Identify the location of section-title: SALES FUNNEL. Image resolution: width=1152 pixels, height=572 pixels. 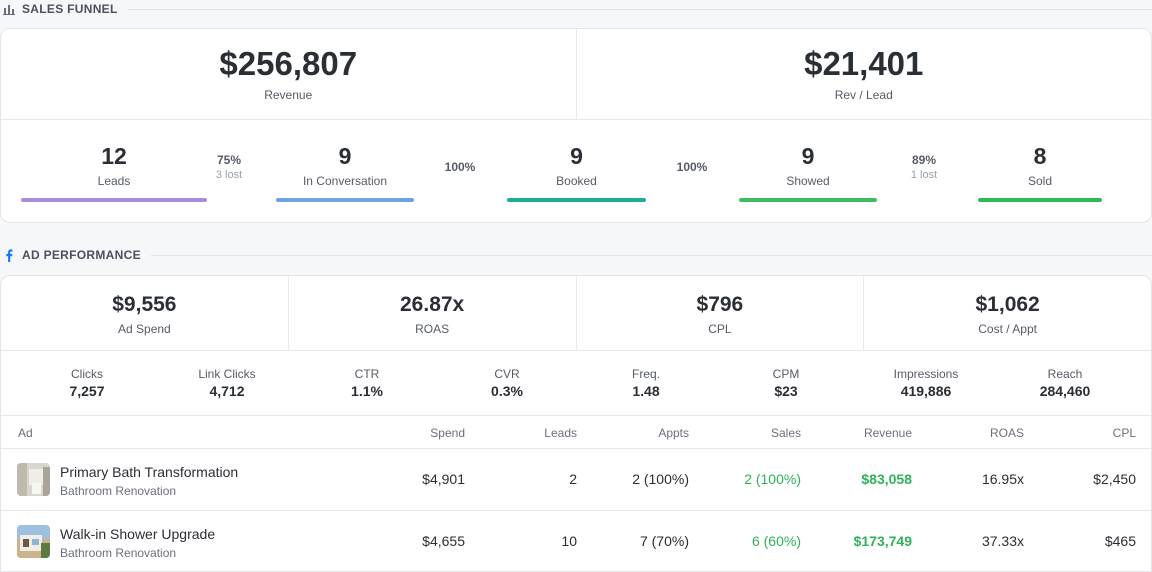
(70, 9).